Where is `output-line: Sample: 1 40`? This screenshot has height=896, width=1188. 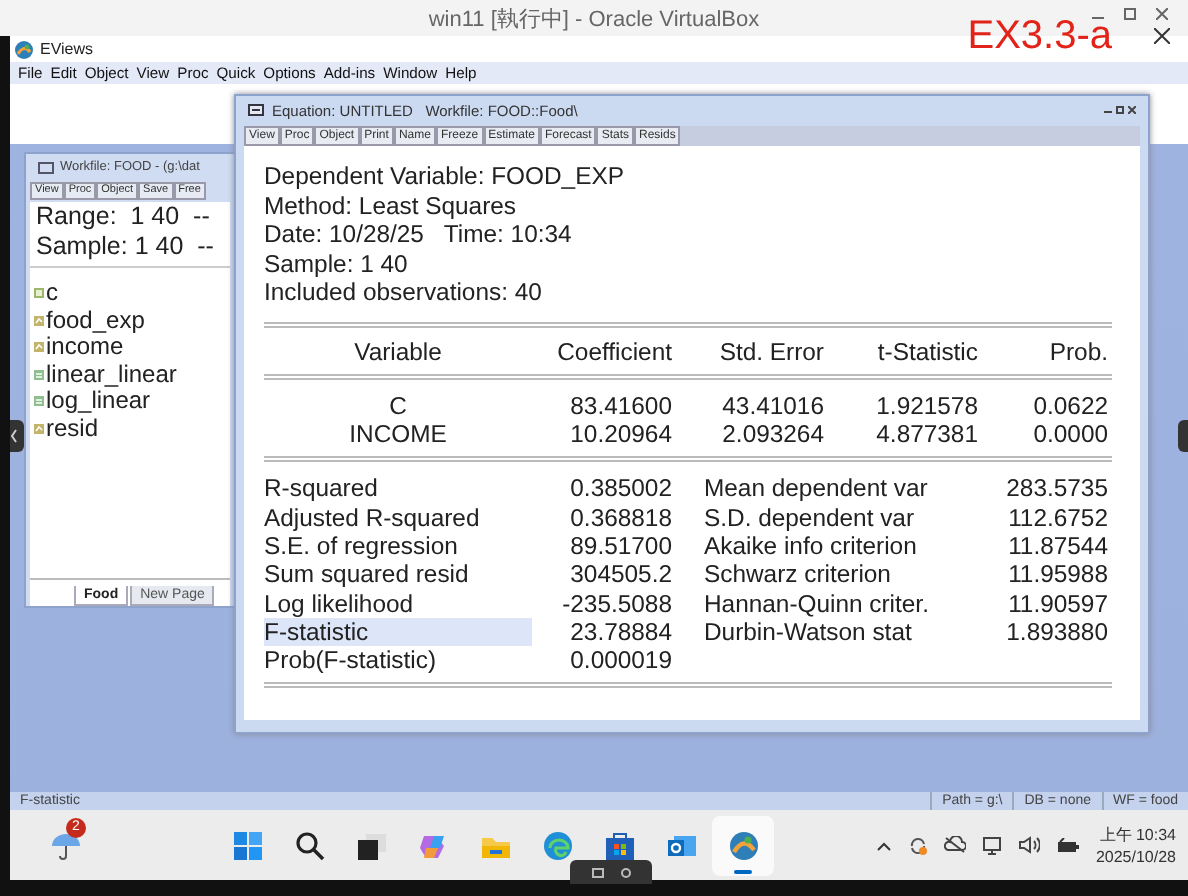
output-line: Sample: 1 40 is located at coordinates (337, 263).